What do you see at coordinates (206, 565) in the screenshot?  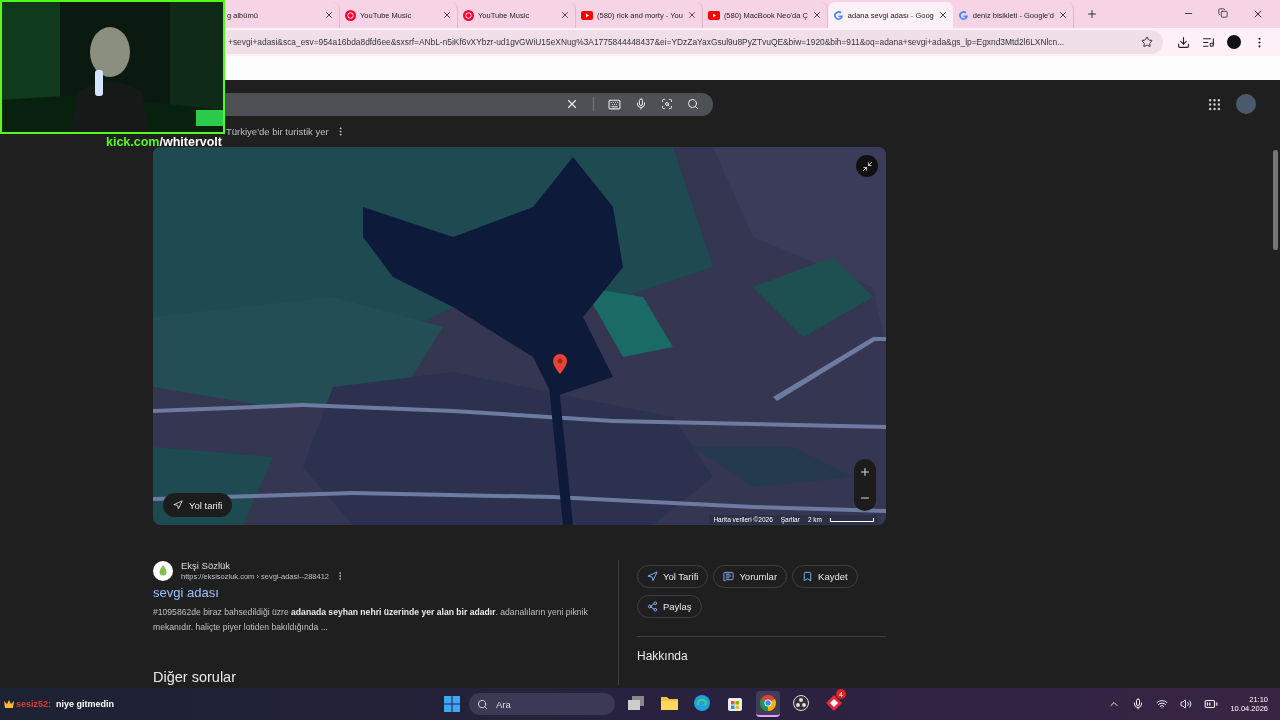 I see `source-name: Ekşi Sözlük` at bounding box center [206, 565].